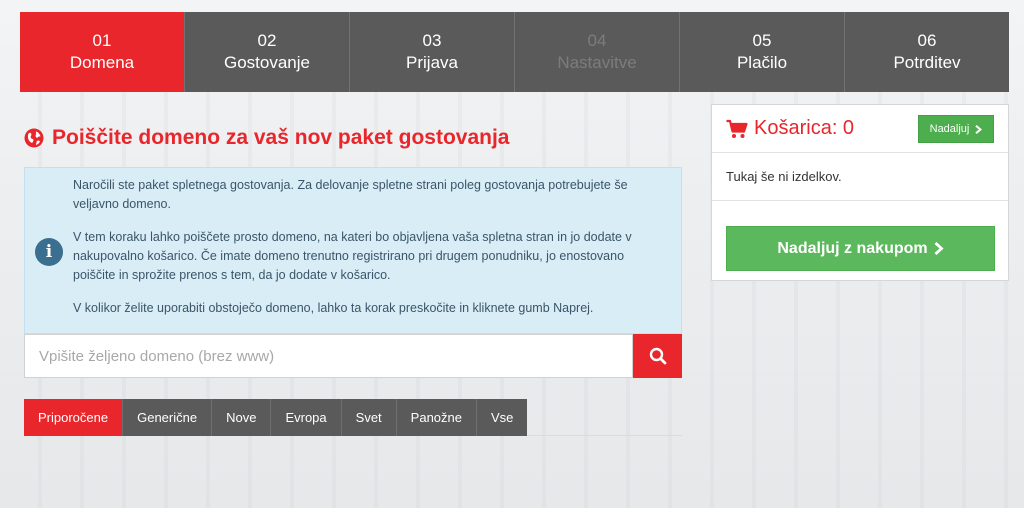 This screenshot has width=1024, height=508. Describe the element at coordinates (267, 52) in the screenshot. I see `step-gostovanje: 02 Gostovanje` at that location.